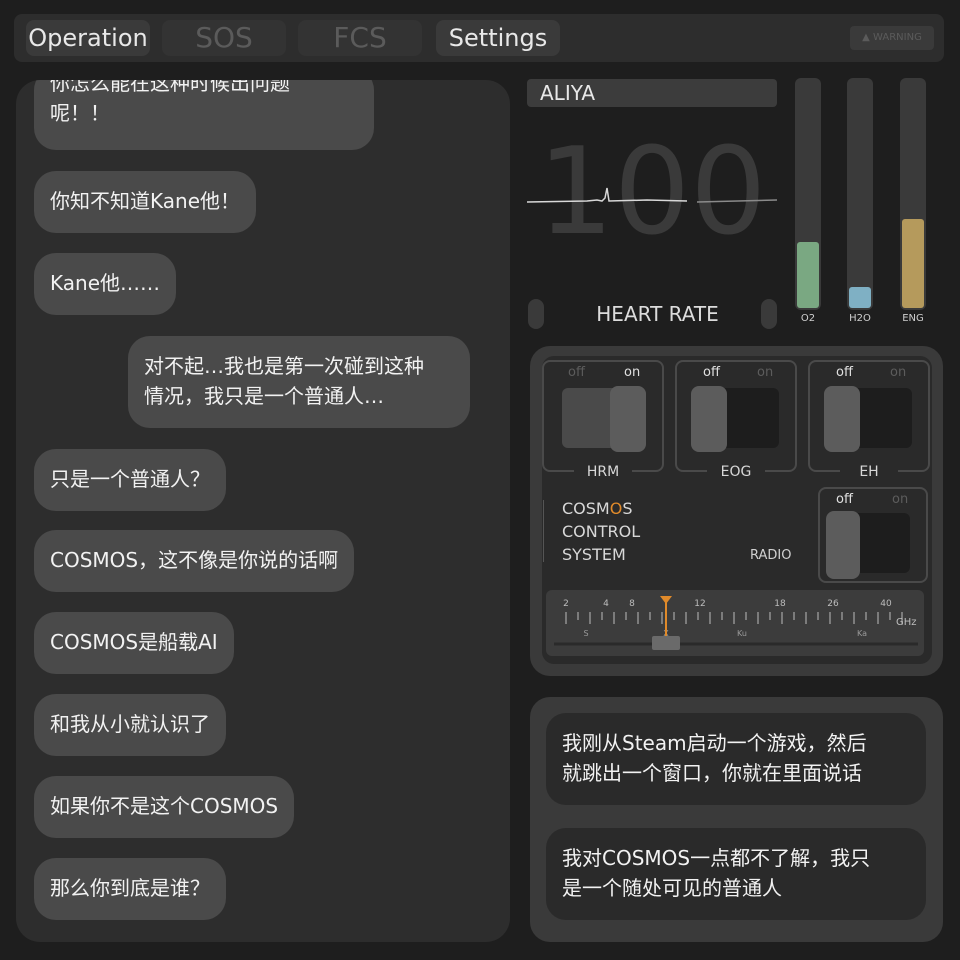  What do you see at coordinates (606, 604) in the screenshot?
I see `tuner-tick-label: 4` at bounding box center [606, 604].